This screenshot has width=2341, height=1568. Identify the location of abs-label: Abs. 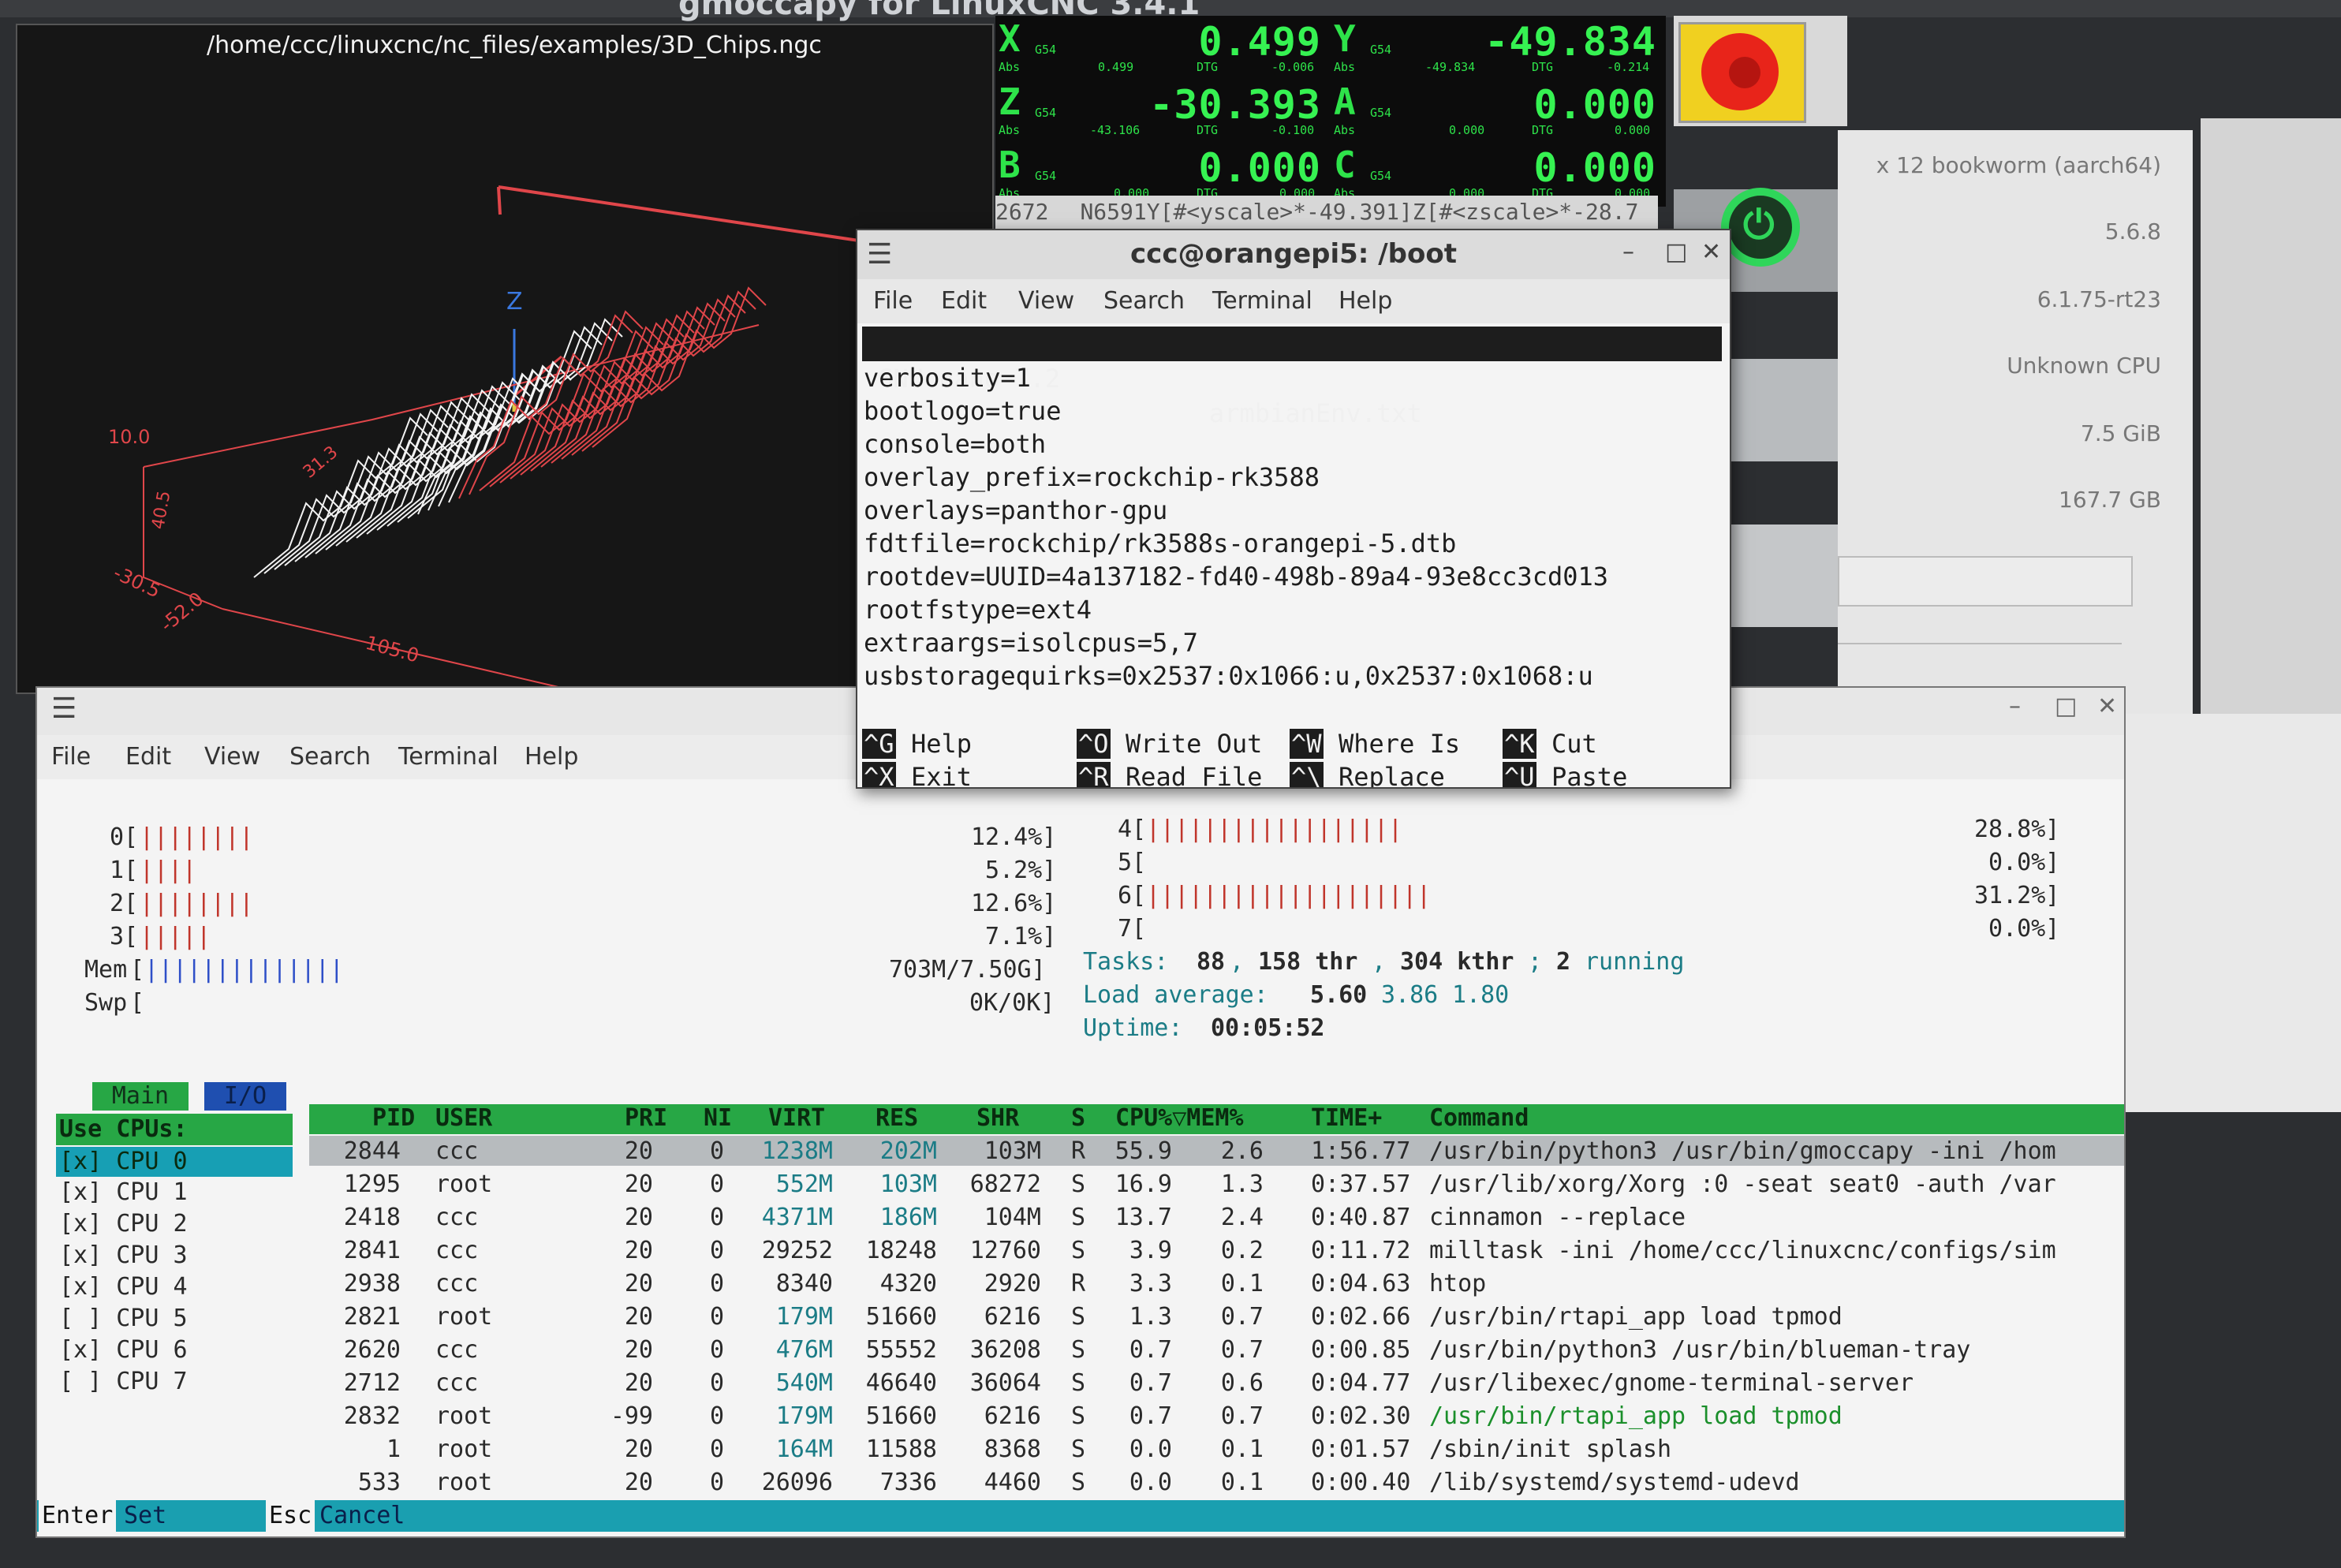
(1010, 67).